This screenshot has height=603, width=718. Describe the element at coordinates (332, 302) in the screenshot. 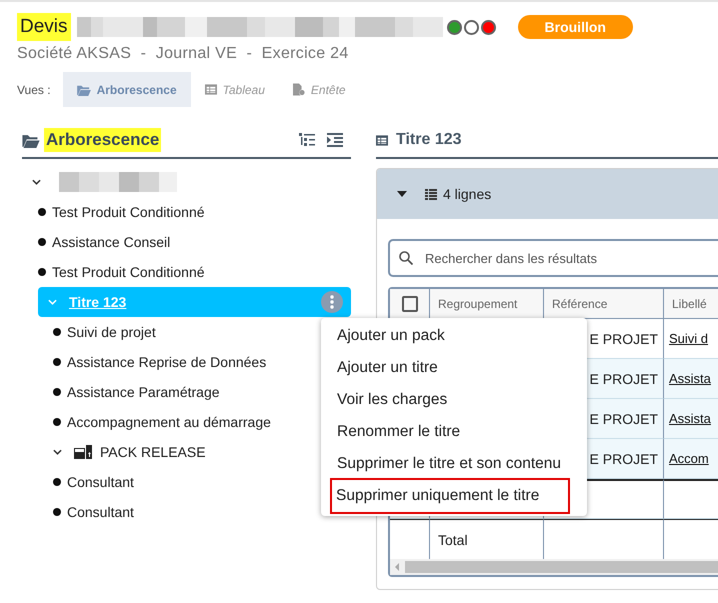

I see `more-options-icon` at that location.